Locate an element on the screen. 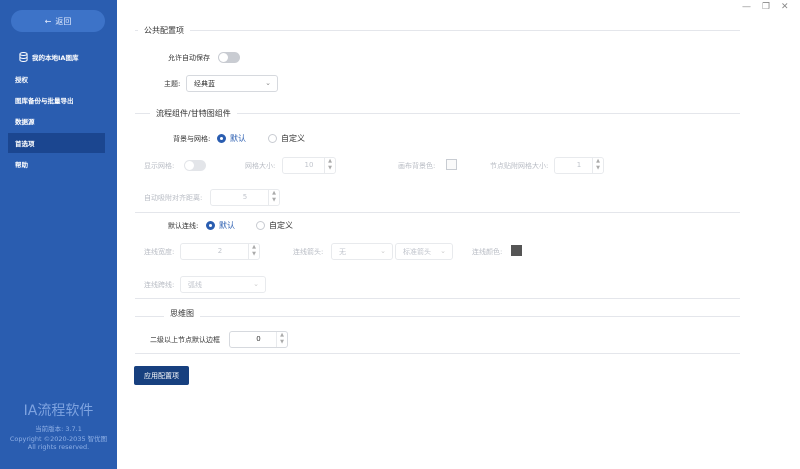 This screenshot has width=800, height=469. show-grid-toggle is located at coordinates (195, 165).